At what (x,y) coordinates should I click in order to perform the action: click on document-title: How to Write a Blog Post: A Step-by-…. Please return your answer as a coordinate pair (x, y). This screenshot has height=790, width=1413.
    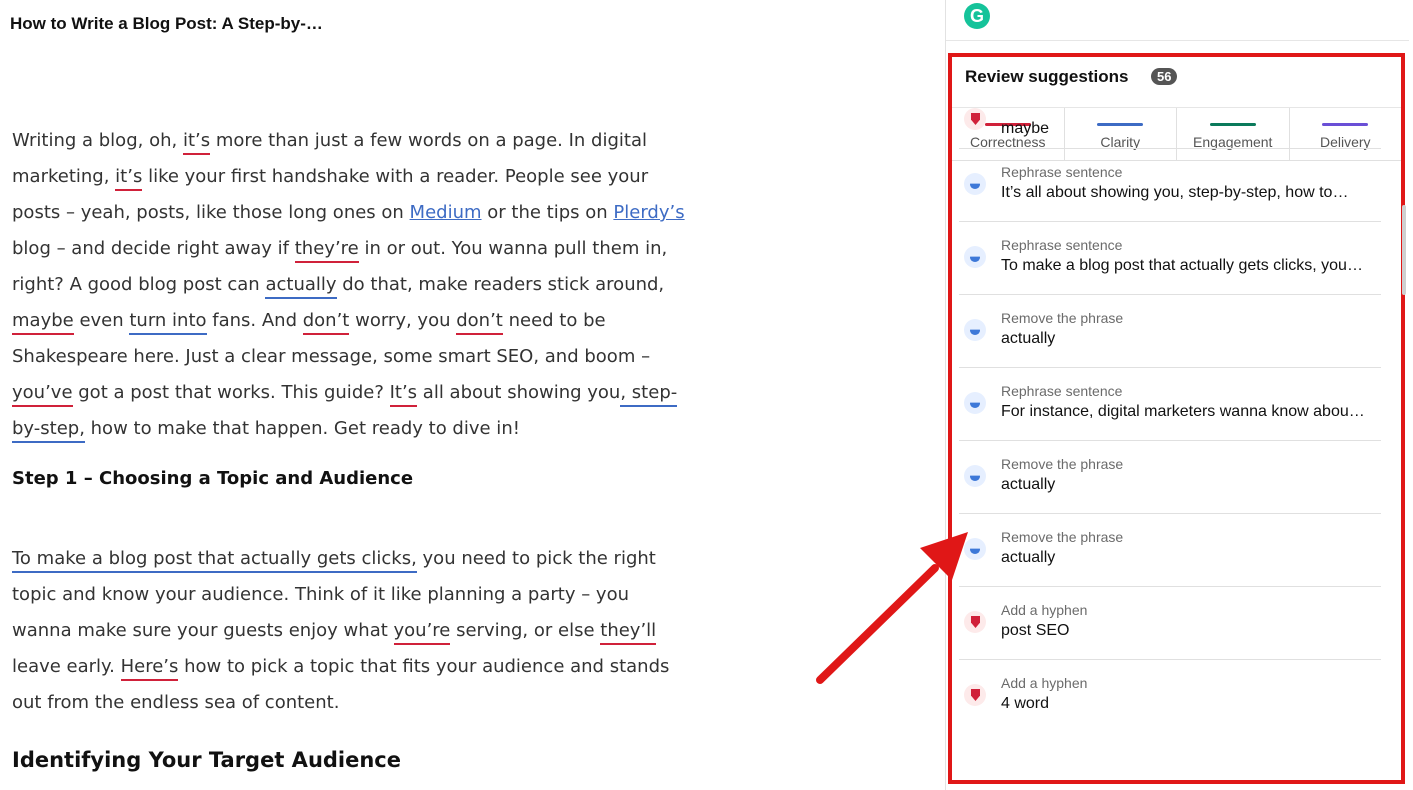
    Looking at the image, I should click on (166, 23).